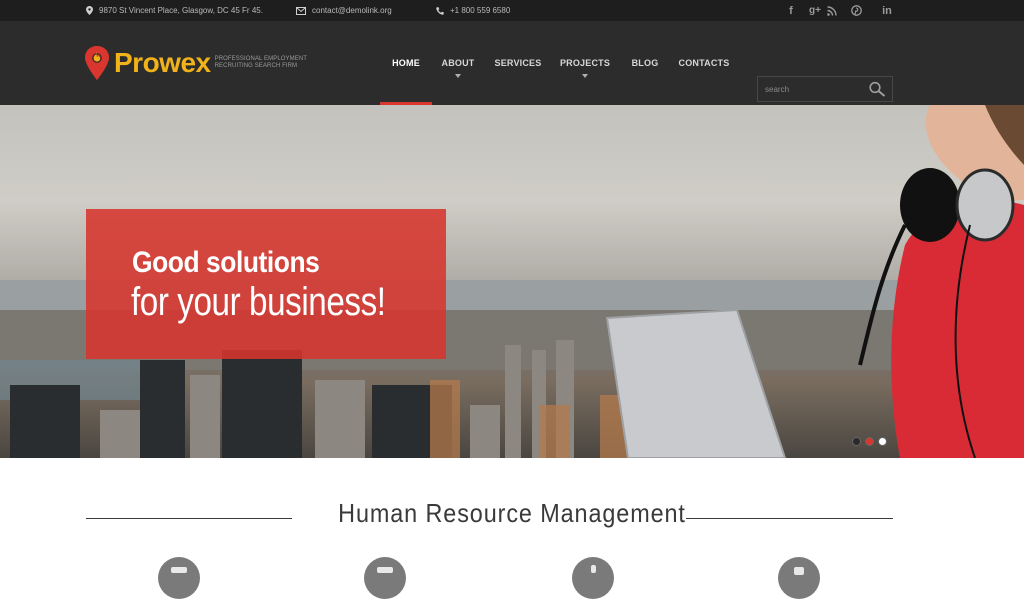 The width and height of the screenshot is (1024, 599). I want to click on rss-icon, so click(839, 10).